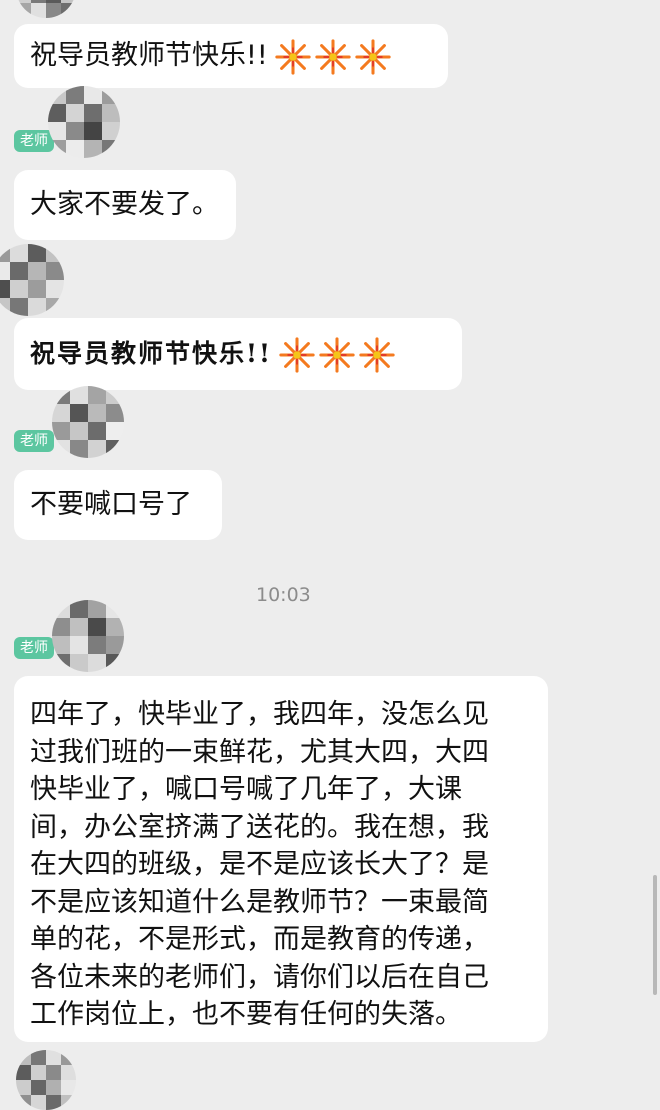  I want to click on message-line: 过我们班的一束鲜花，尤其大四，大四, so click(259, 752).